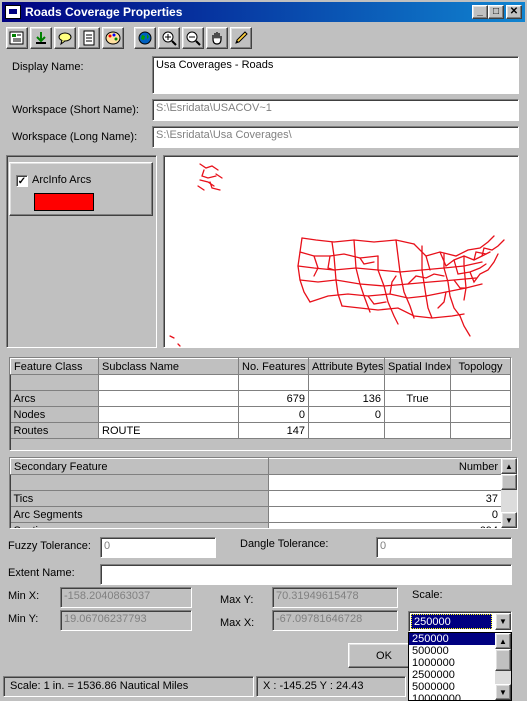  What do you see at coordinates (346, 398) in the screenshot?
I see `table-cell: 136` at bounding box center [346, 398].